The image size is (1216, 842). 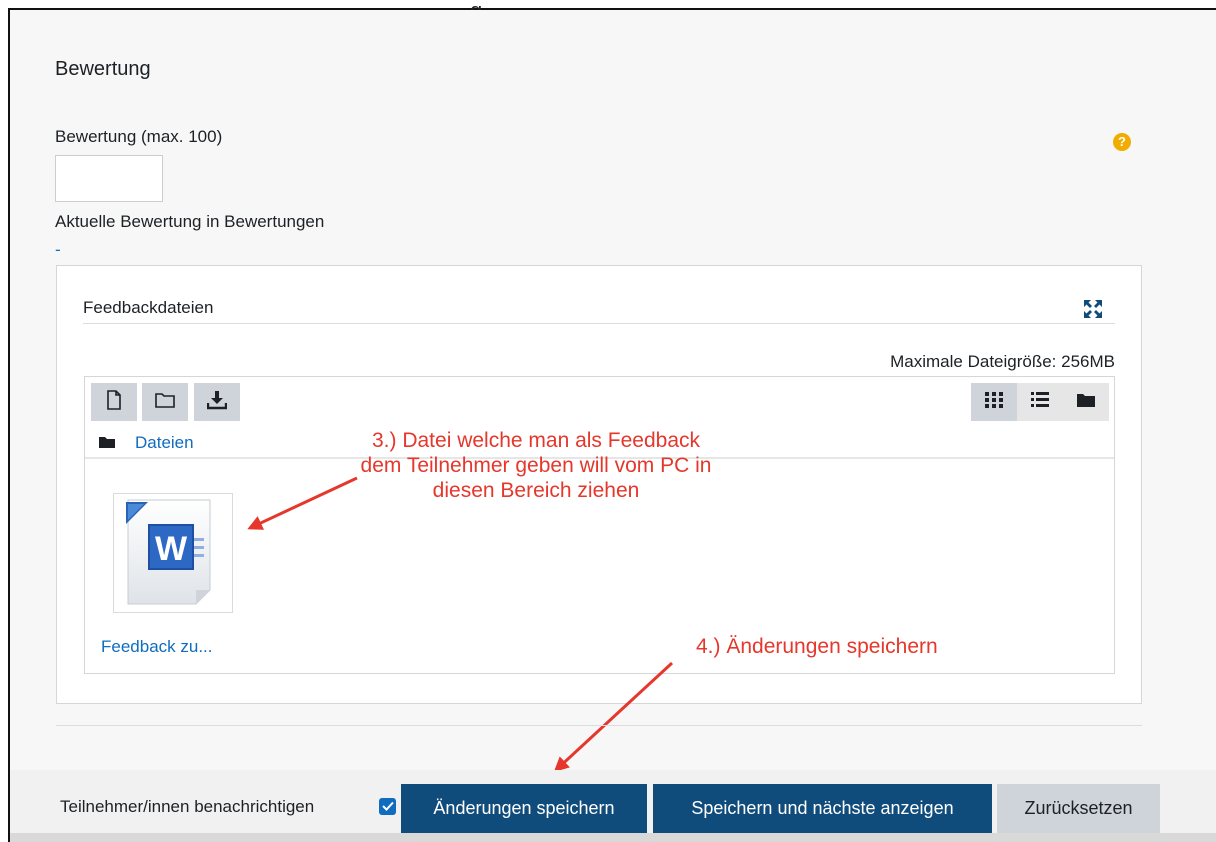 I want to click on footer-strip, so click(x=613, y=837).